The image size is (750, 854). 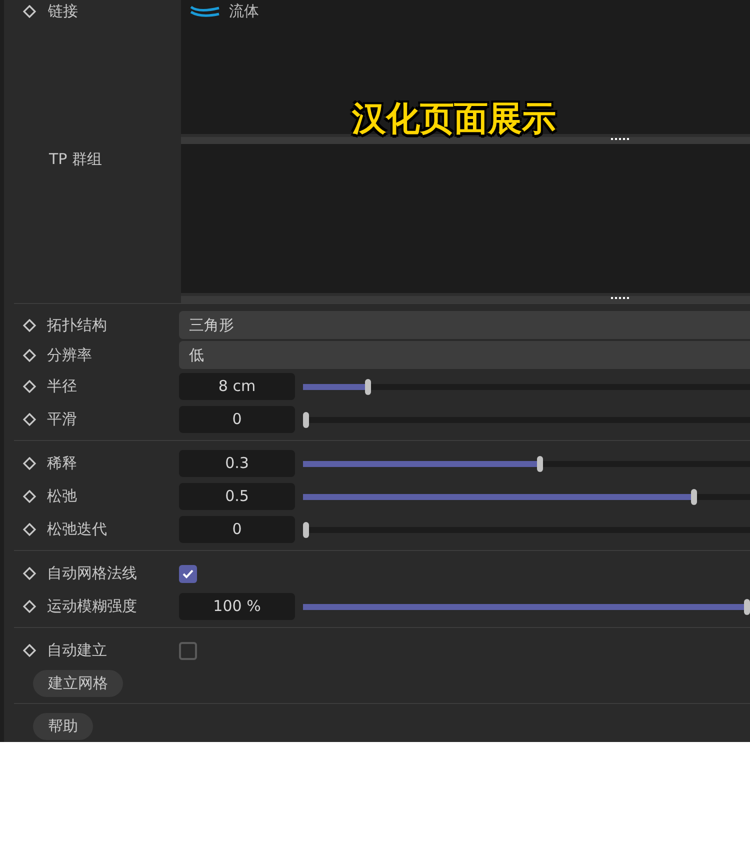 What do you see at coordinates (62, 497) in the screenshot?
I see `field-label: 松弛` at bounding box center [62, 497].